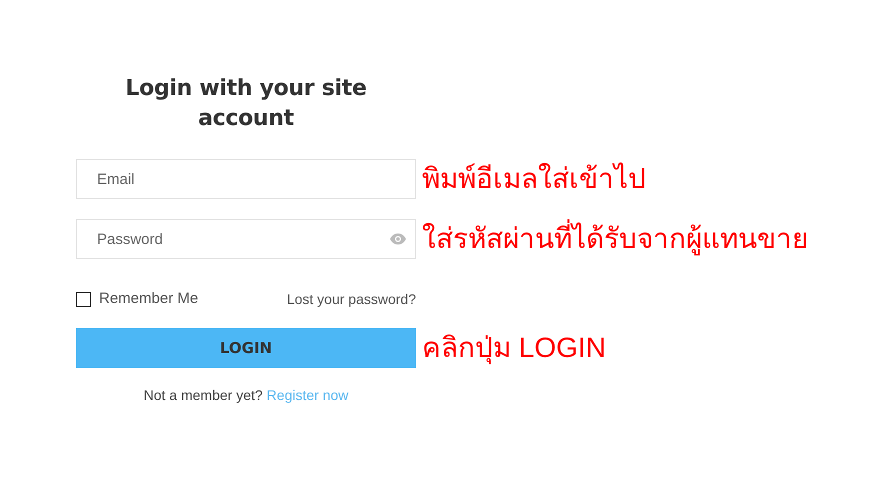  I want to click on footer-text: Not a member yet?, so click(203, 395).